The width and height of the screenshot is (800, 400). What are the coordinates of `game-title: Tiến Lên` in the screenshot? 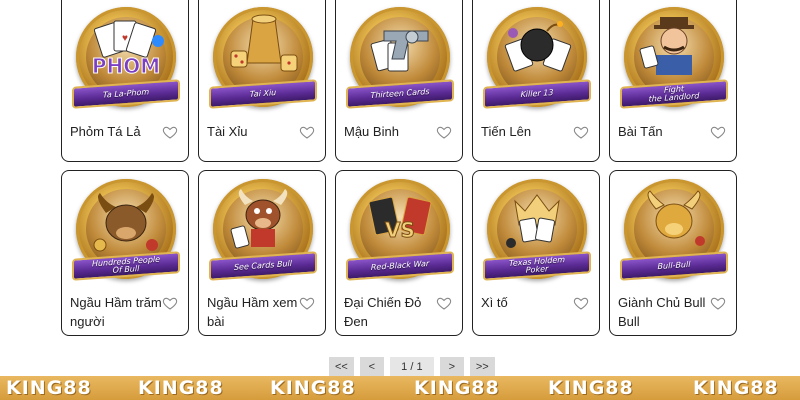 It's located at (528, 131).